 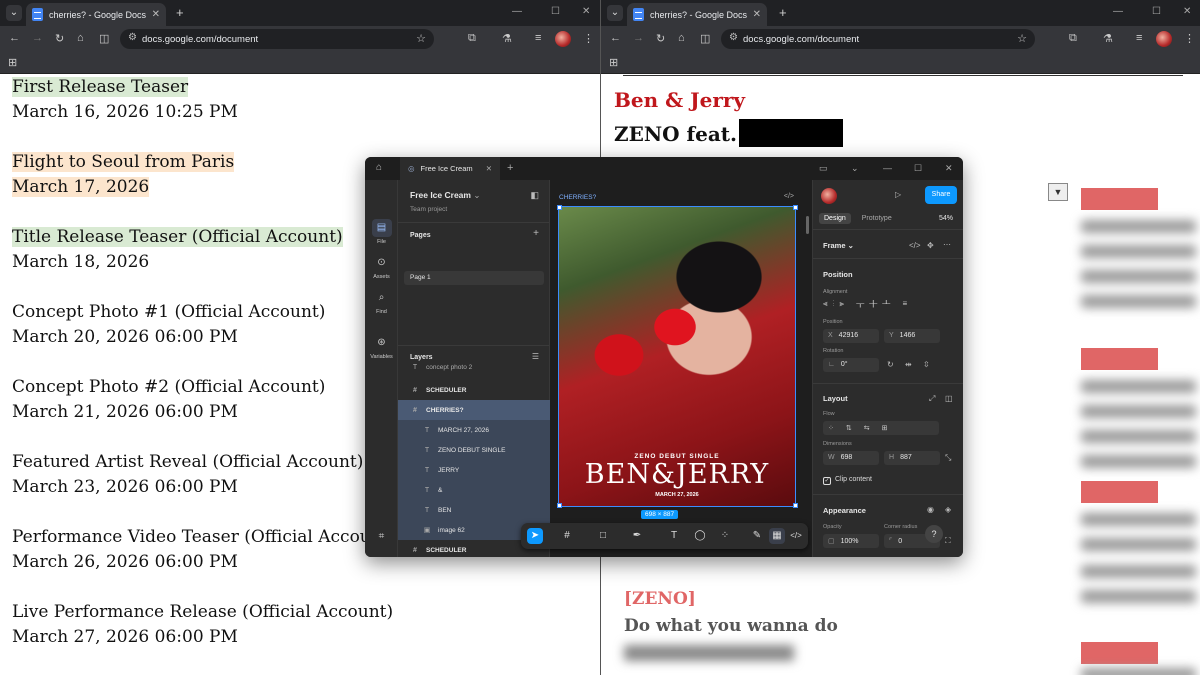 I want to click on draw-mode-icon: ✎, so click(x=757, y=536).